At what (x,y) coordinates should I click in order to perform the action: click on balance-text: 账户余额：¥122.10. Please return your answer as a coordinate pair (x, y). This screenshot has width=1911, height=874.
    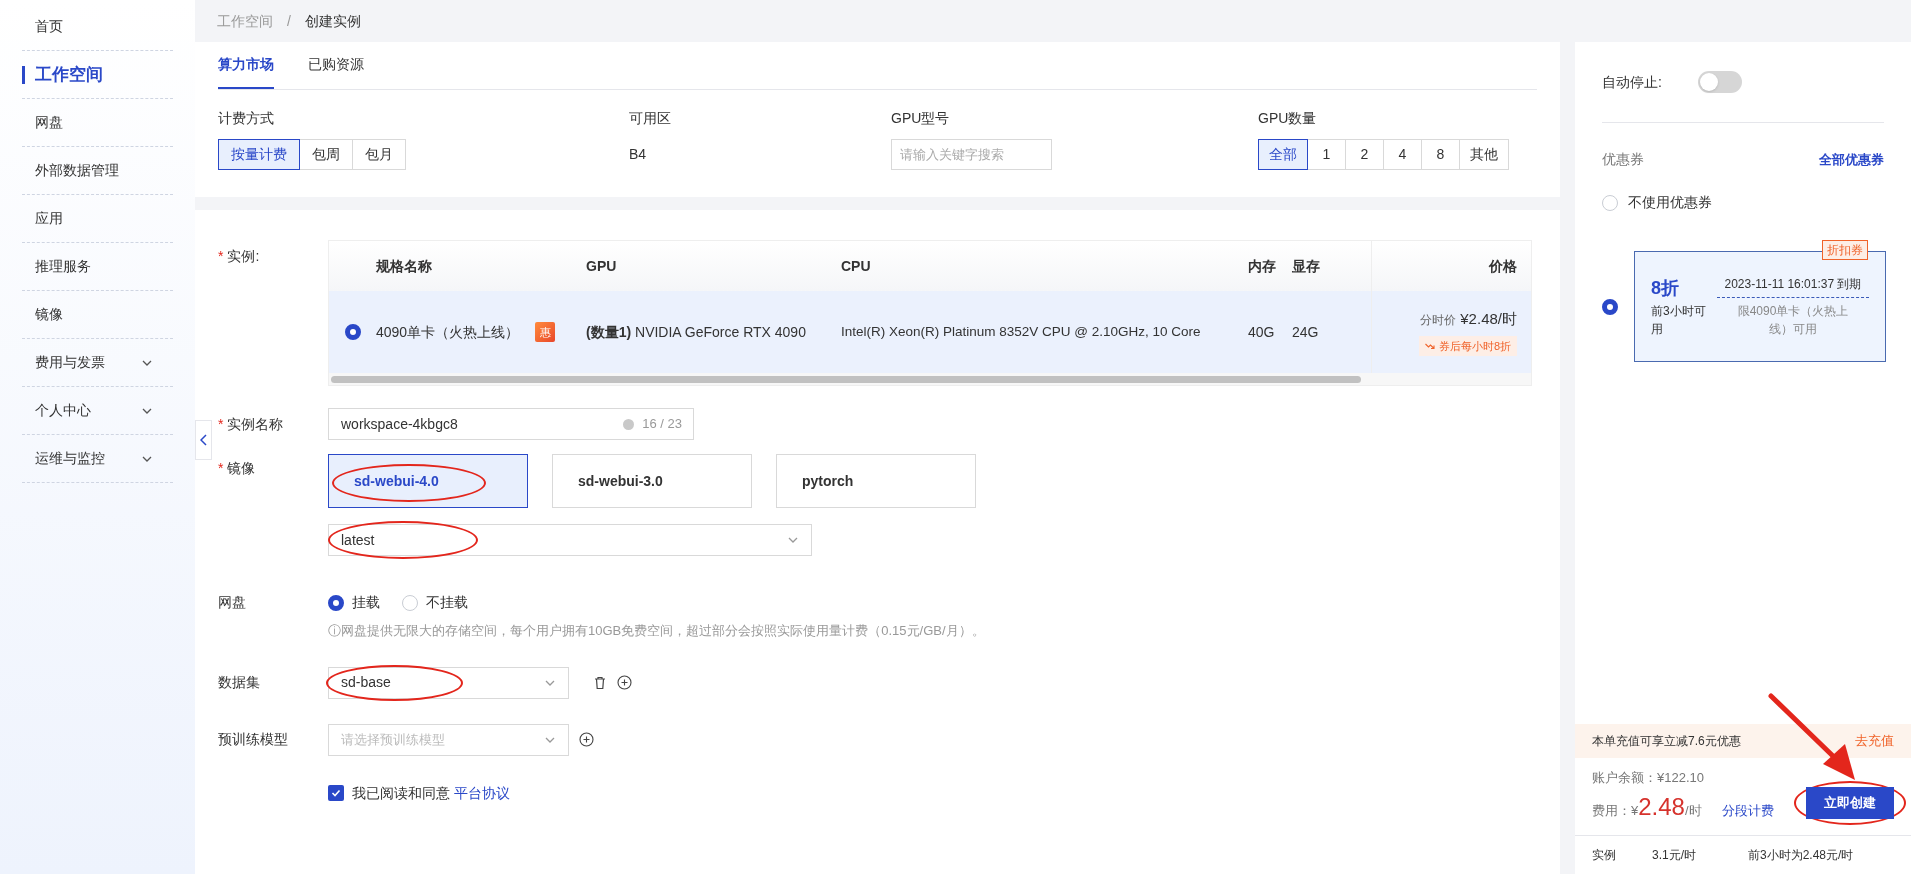
    Looking at the image, I should click on (1648, 777).